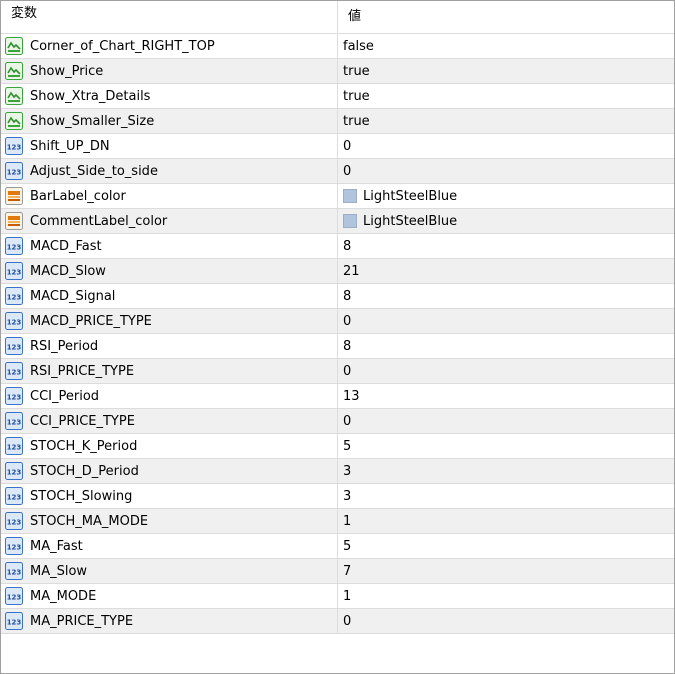 The image size is (675, 674). What do you see at coordinates (90, 96) in the screenshot?
I see `parameter-name: Show_Xtra_Details` at bounding box center [90, 96].